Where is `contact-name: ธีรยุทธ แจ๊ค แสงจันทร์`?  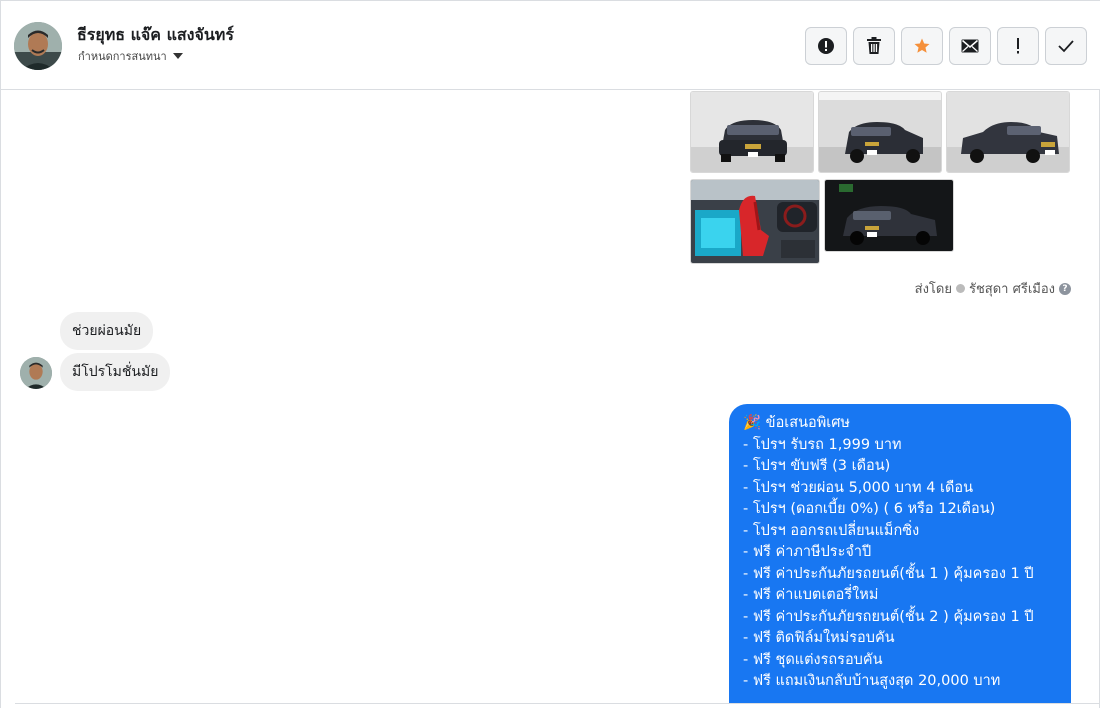 contact-name: ธีรยุทธ แจ๊ค แสงจันทร์ is located at coordinates (155, 35).